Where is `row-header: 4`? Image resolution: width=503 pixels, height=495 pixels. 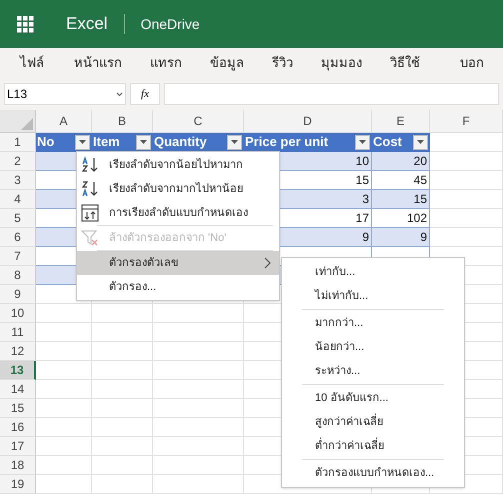 row-header: 4 is located at coordinates (18, 199).